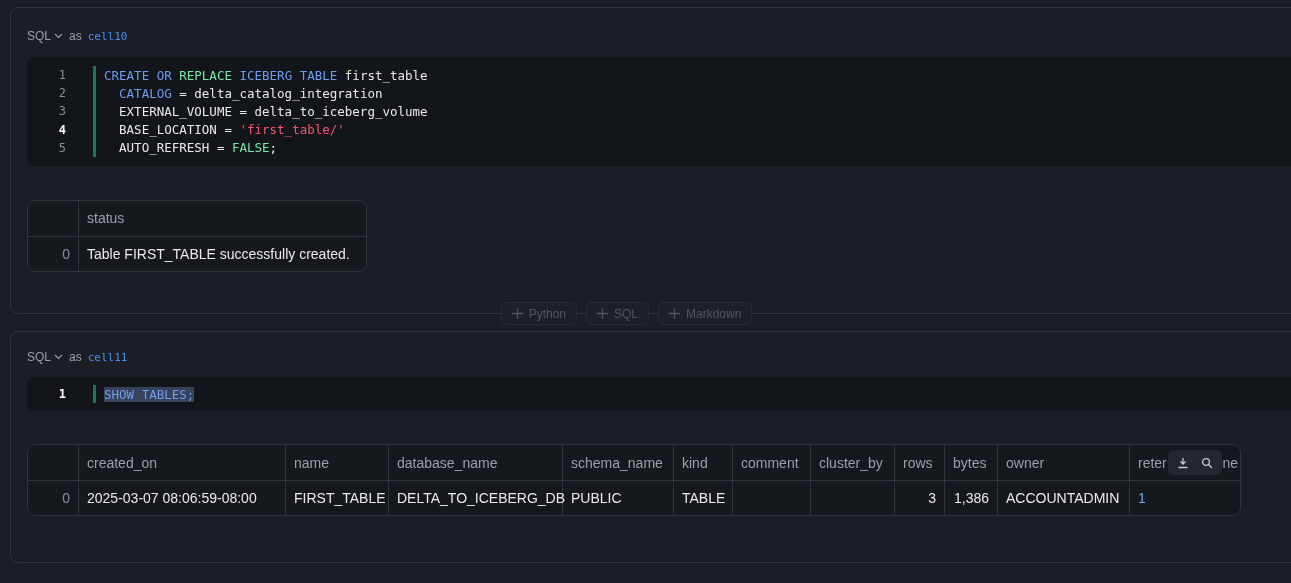 The image size is (1291, 583). Describe the element at coordinates (198, 148) in the screenshot. I see `code-line: AUTO_REFRESH = FALSE;` at that location.